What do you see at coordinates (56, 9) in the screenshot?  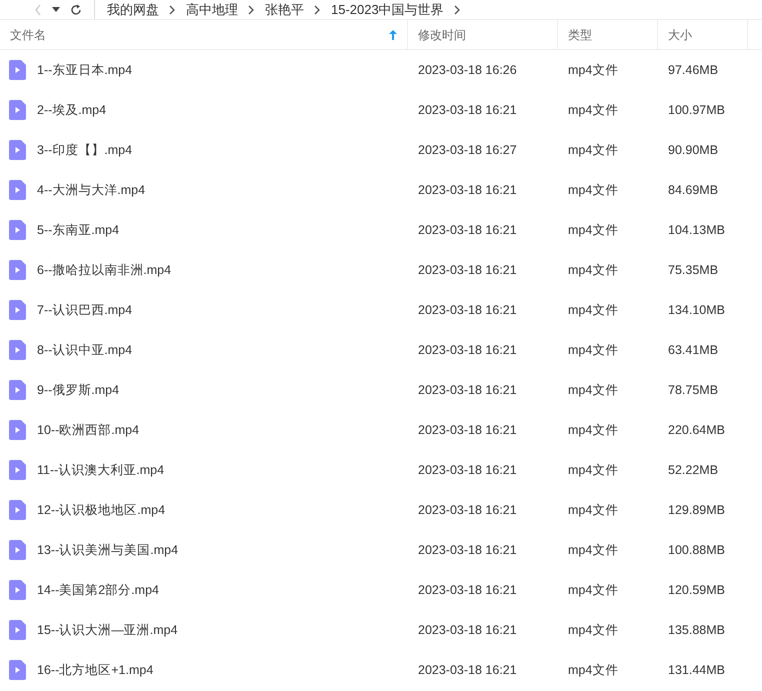 I see `caret-icon` at bounding box center [56, 9].